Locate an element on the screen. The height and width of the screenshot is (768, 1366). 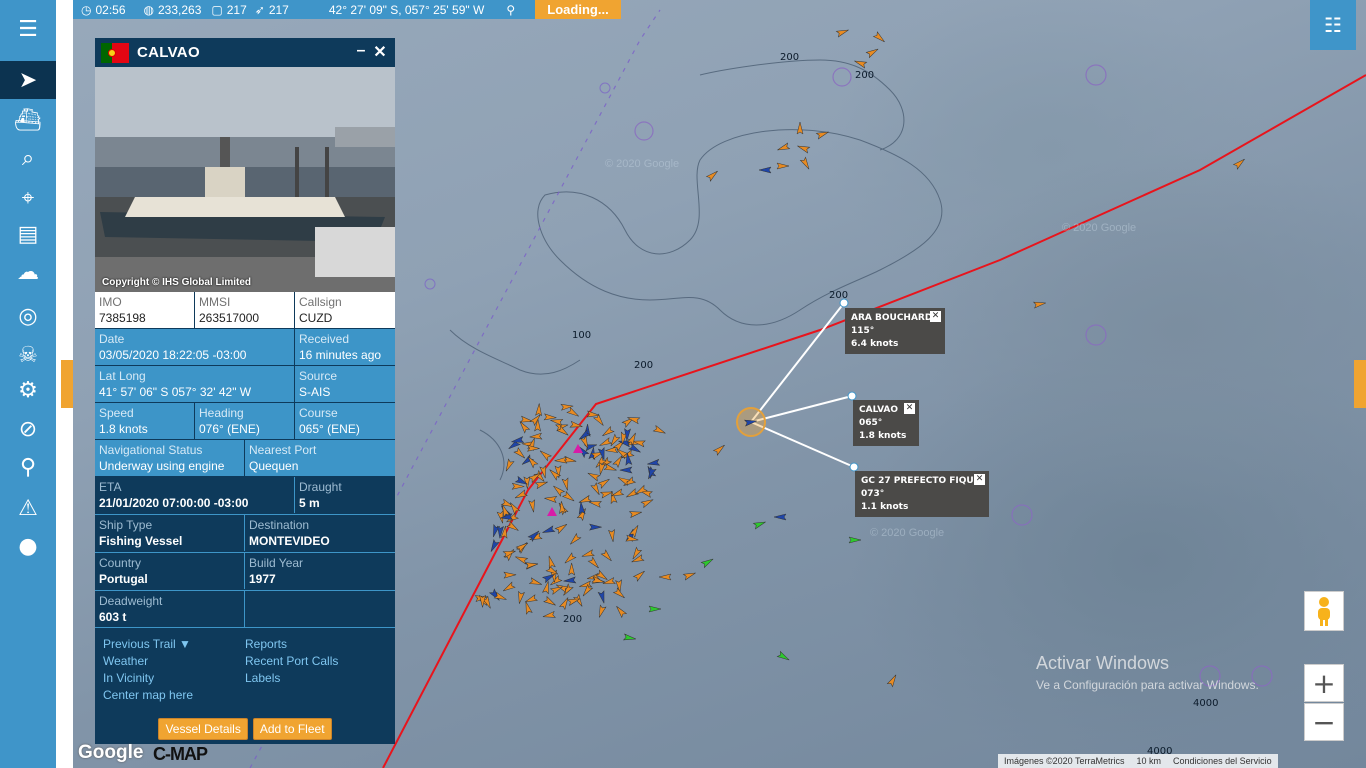
sidebar-collapse-tab is located at coordinates (67, 384).